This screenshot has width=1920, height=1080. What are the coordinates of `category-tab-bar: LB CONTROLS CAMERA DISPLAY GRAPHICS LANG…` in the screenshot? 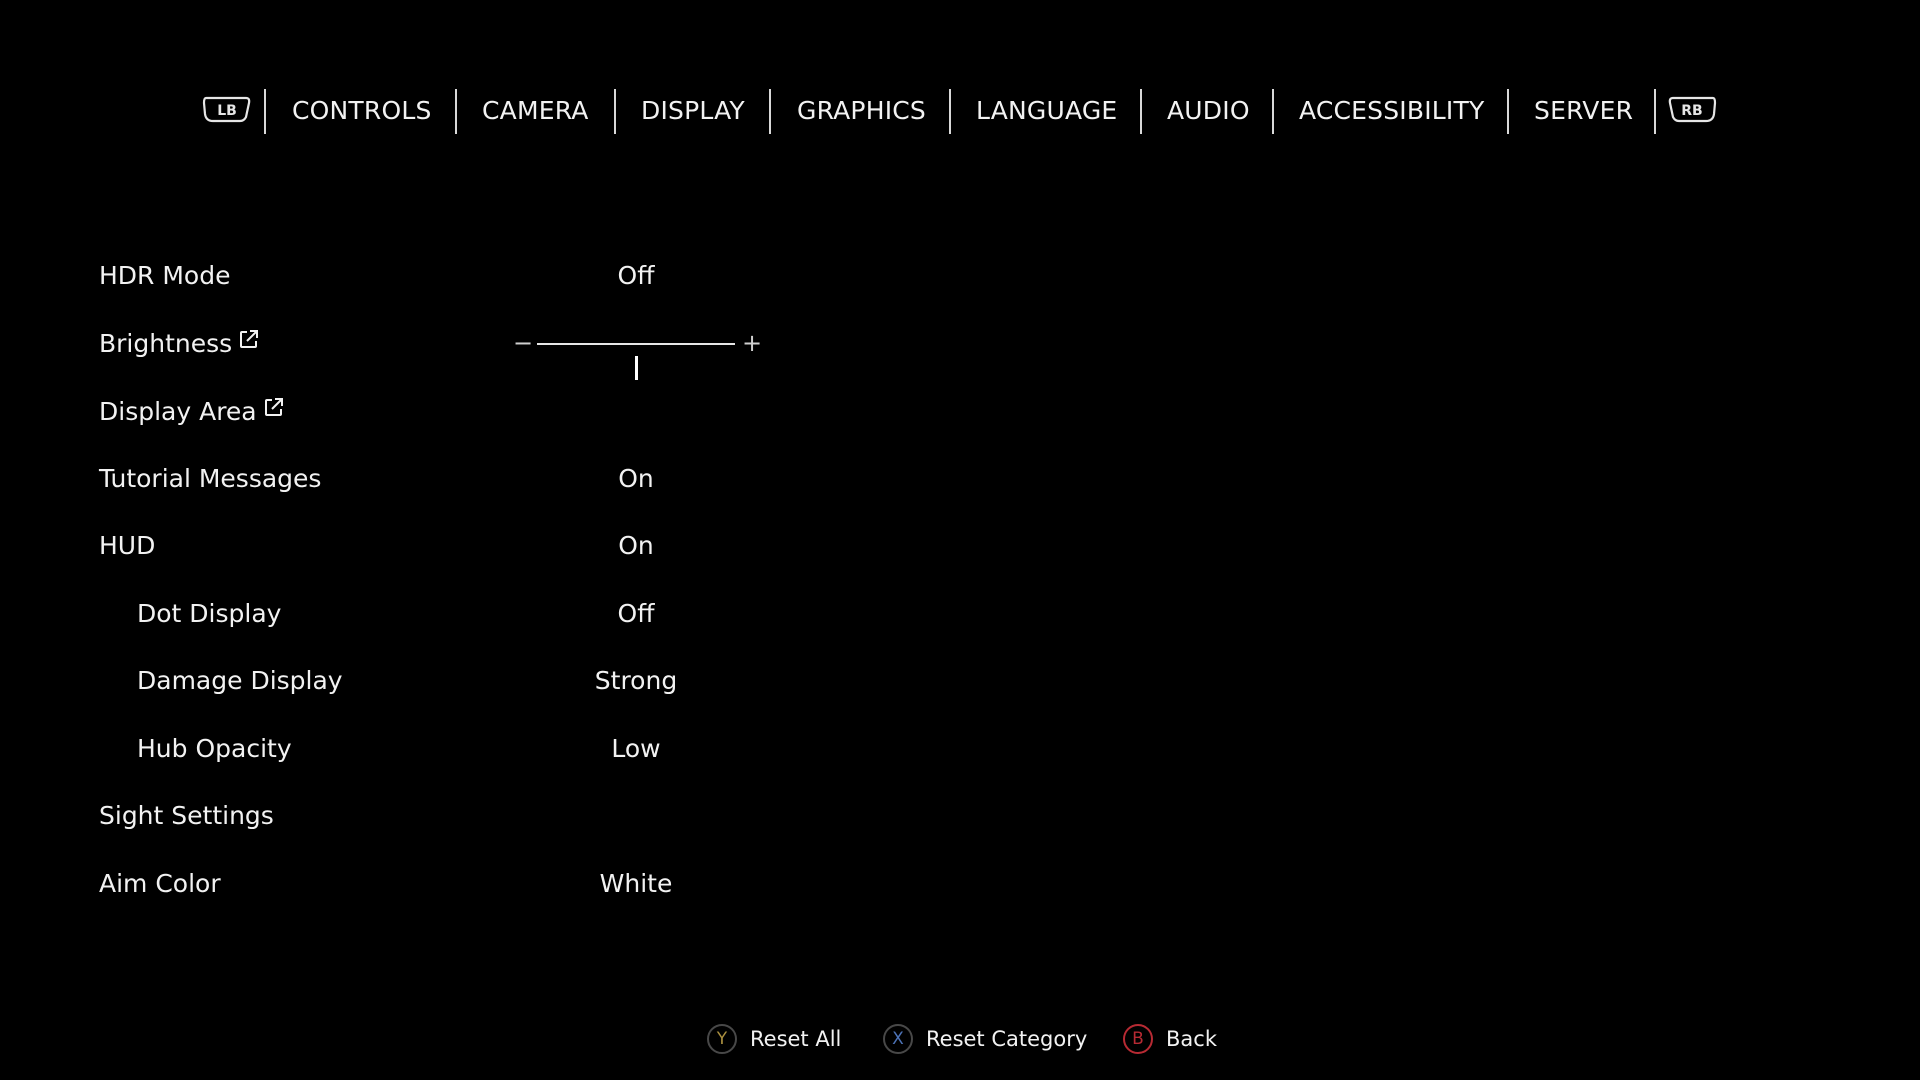 It's located at (960, 111).